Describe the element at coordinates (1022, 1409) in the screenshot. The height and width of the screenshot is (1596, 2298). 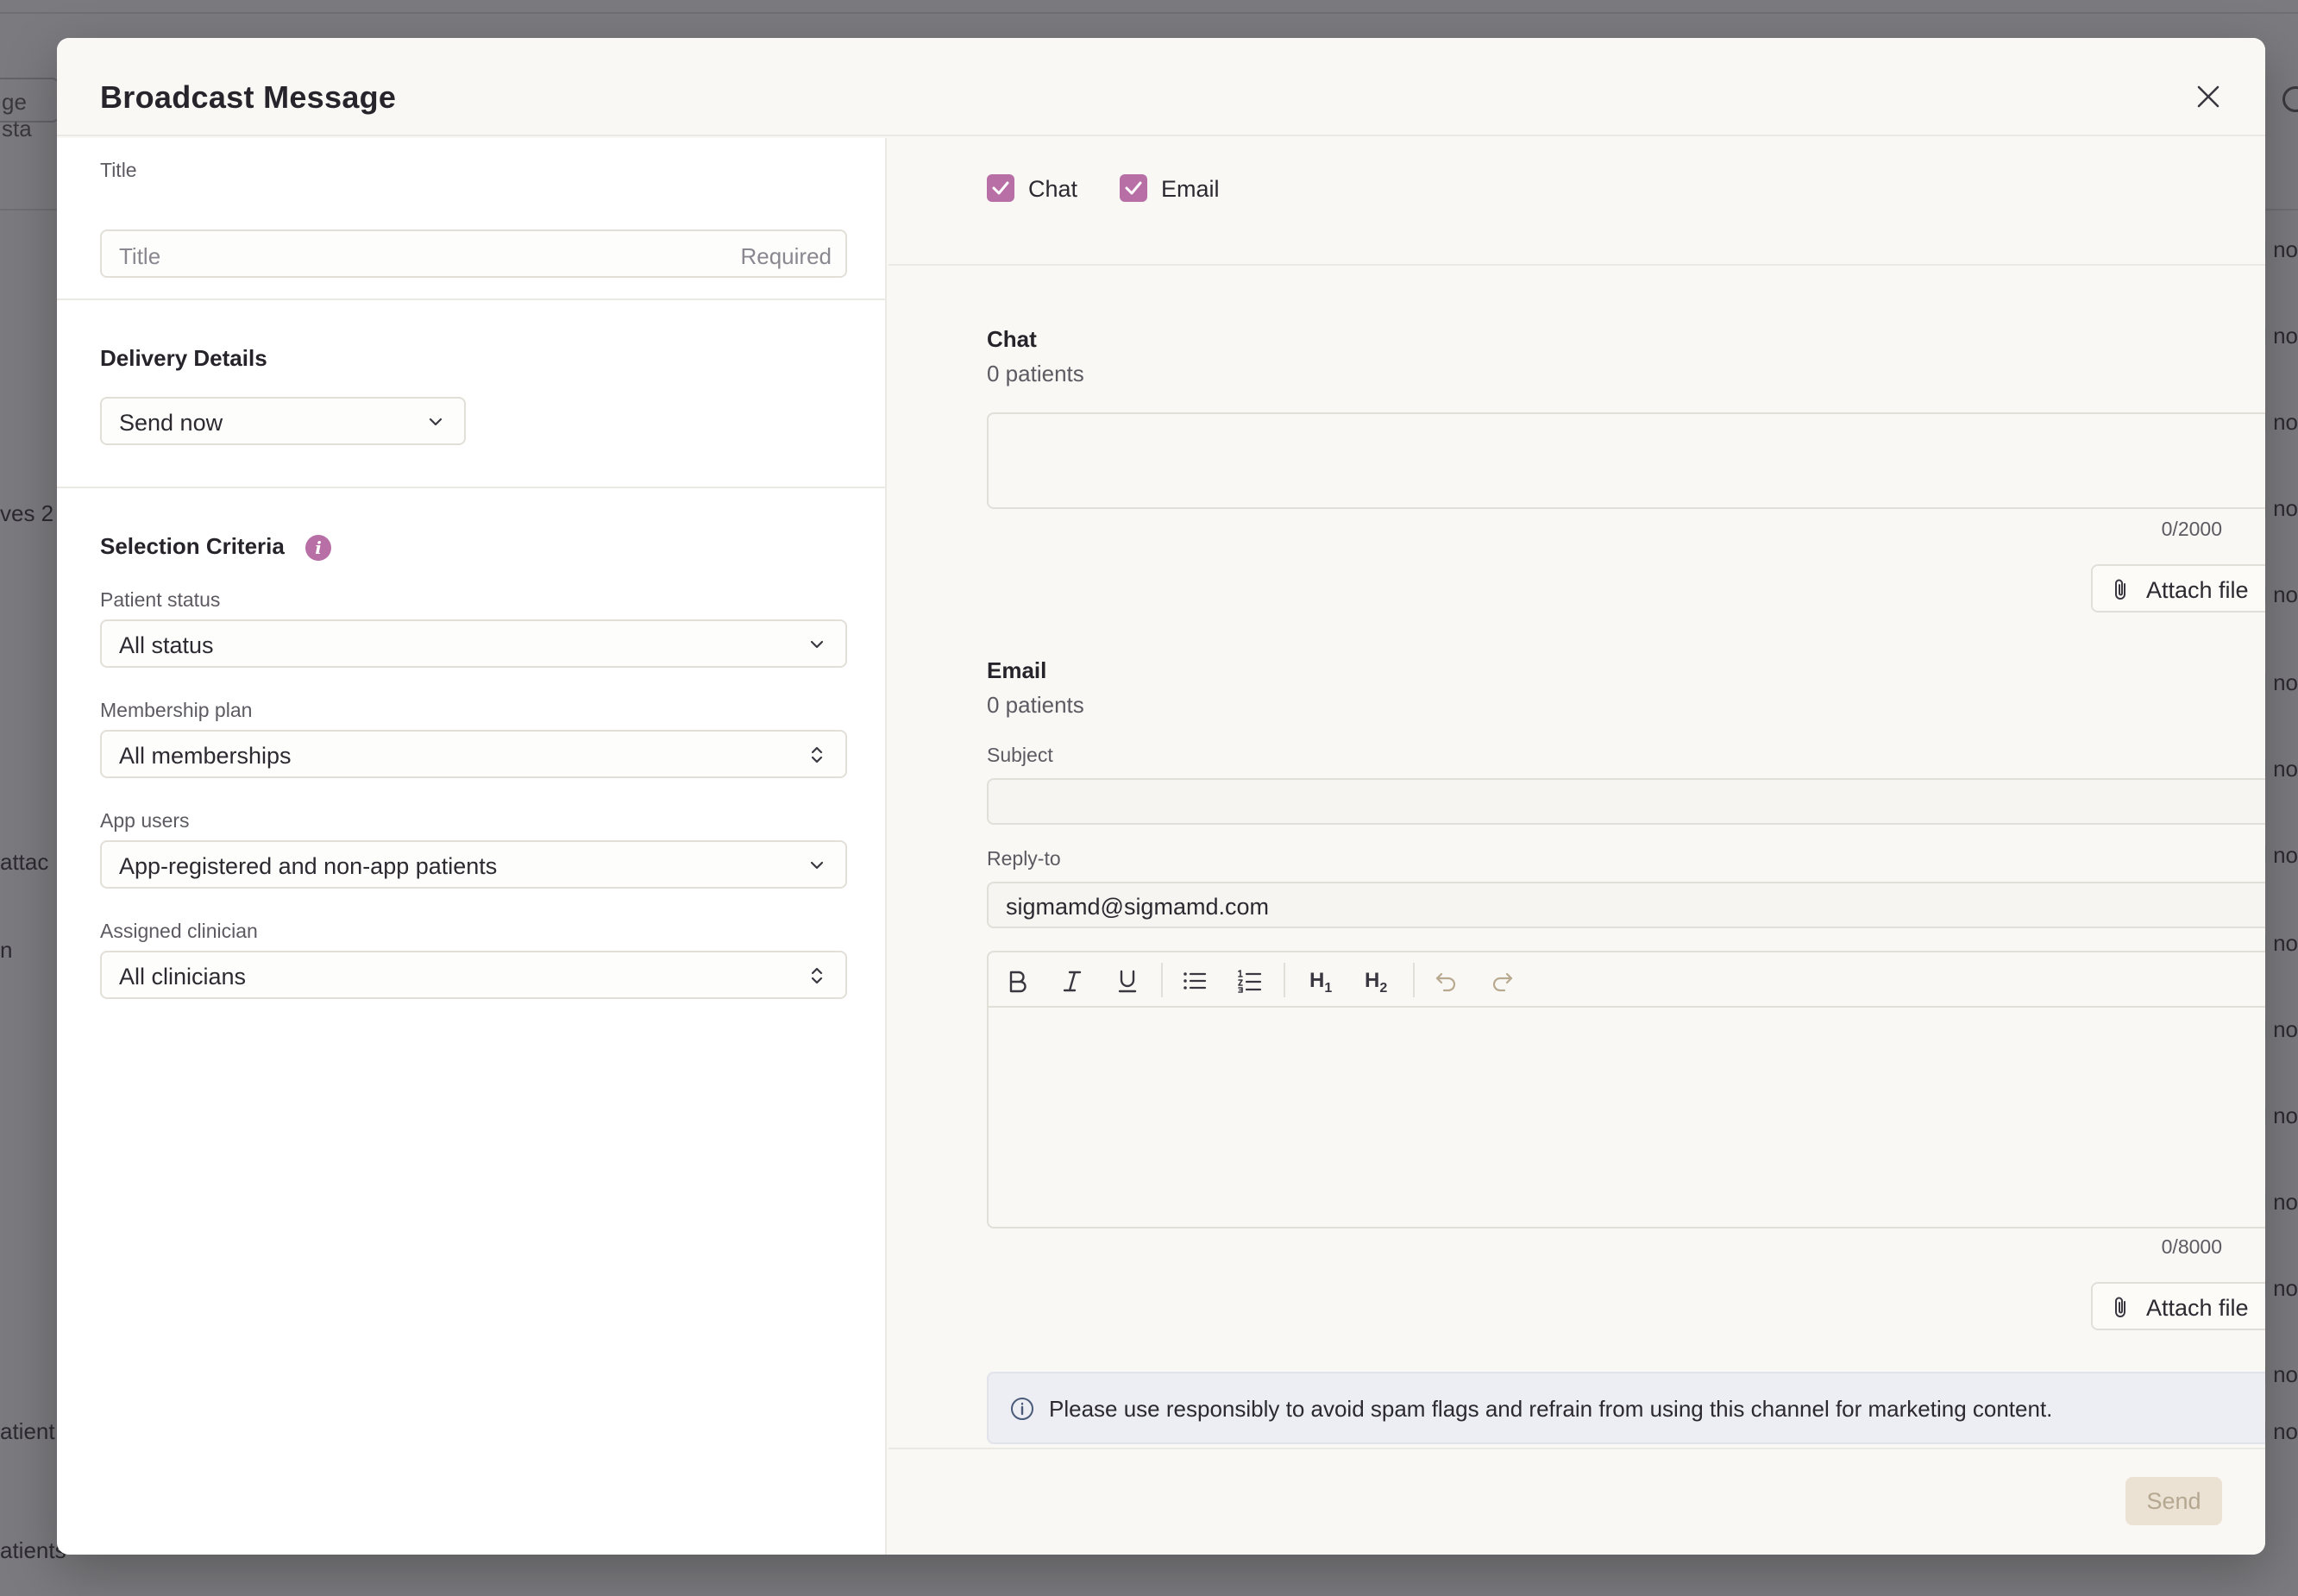
I see `info-circle-icon` at that location.